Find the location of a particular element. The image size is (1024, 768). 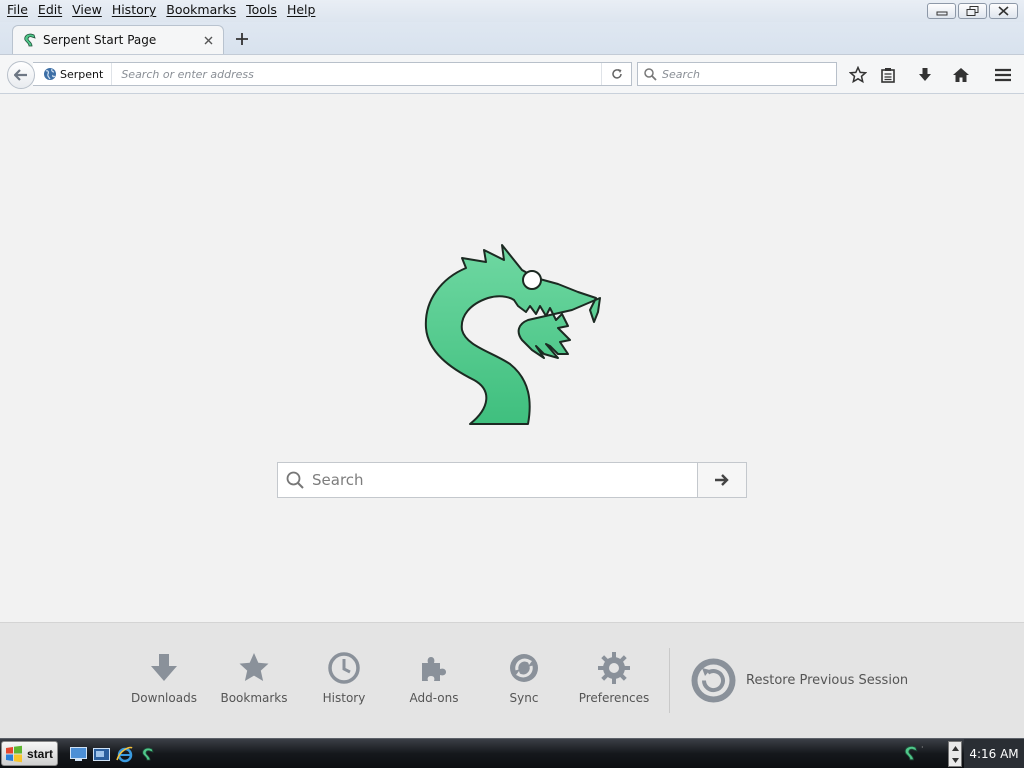

desktop-icon is located at coordinates (78, 753).